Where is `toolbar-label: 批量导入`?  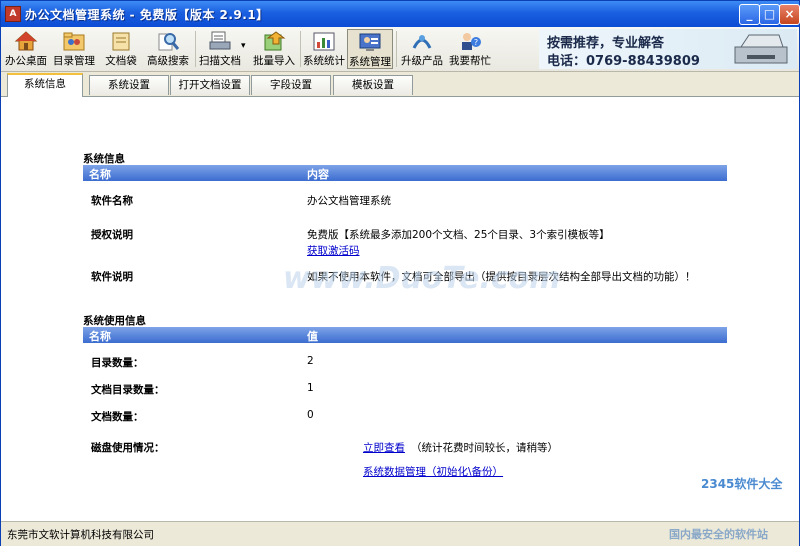 toolbar-label: 批量导入 is located at coordinates (274, 61).